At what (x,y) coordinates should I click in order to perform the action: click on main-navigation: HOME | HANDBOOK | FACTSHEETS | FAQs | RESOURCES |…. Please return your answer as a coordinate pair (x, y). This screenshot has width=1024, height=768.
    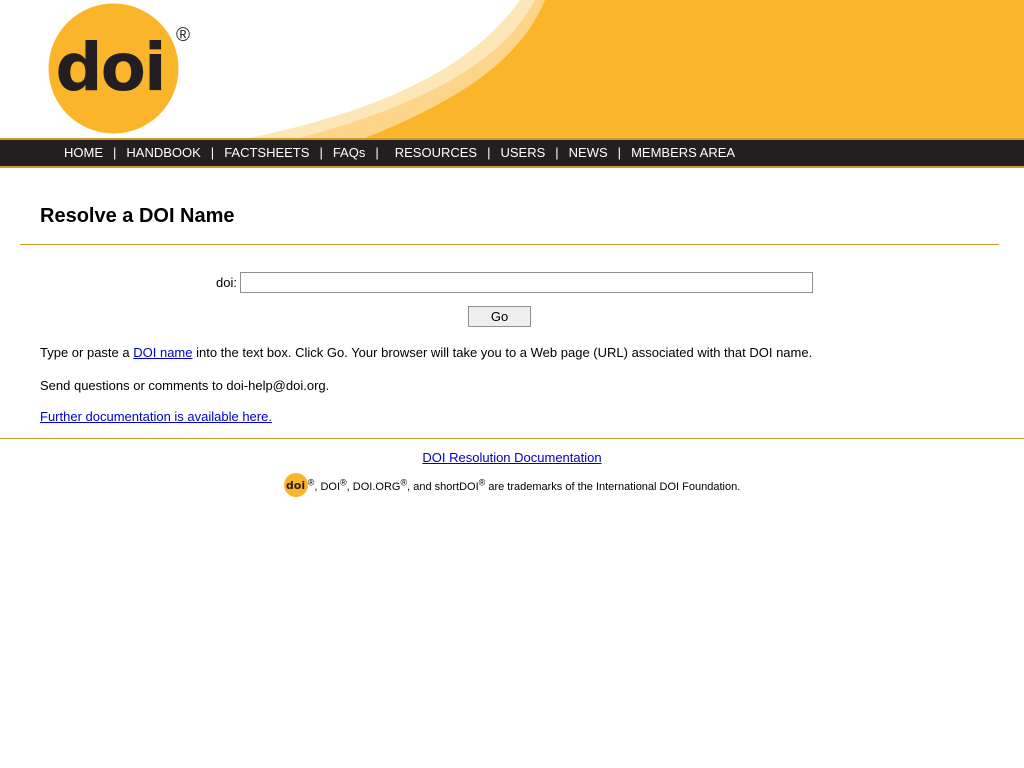
    Looking at the image, I should click on (512, 153).